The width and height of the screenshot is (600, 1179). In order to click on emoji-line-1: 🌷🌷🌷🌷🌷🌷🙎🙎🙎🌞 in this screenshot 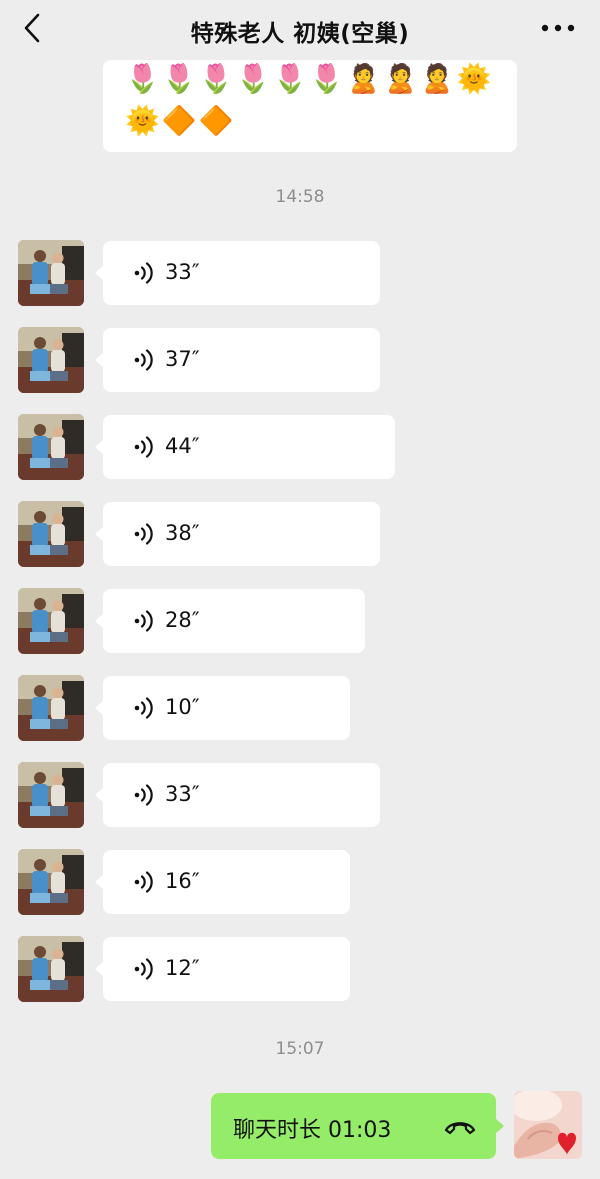, I will do `click(309, 78)`.